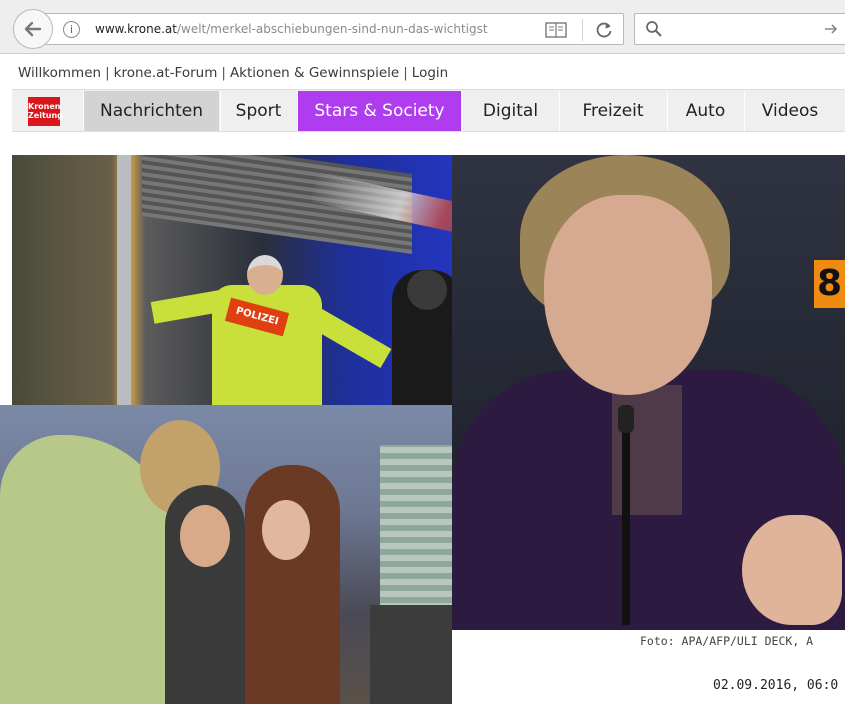  Describe the element at coordinates (314, 73) in the screenshot. I see `topnav-link-promotions: Aktionen & Gewinnspiele` at that location.